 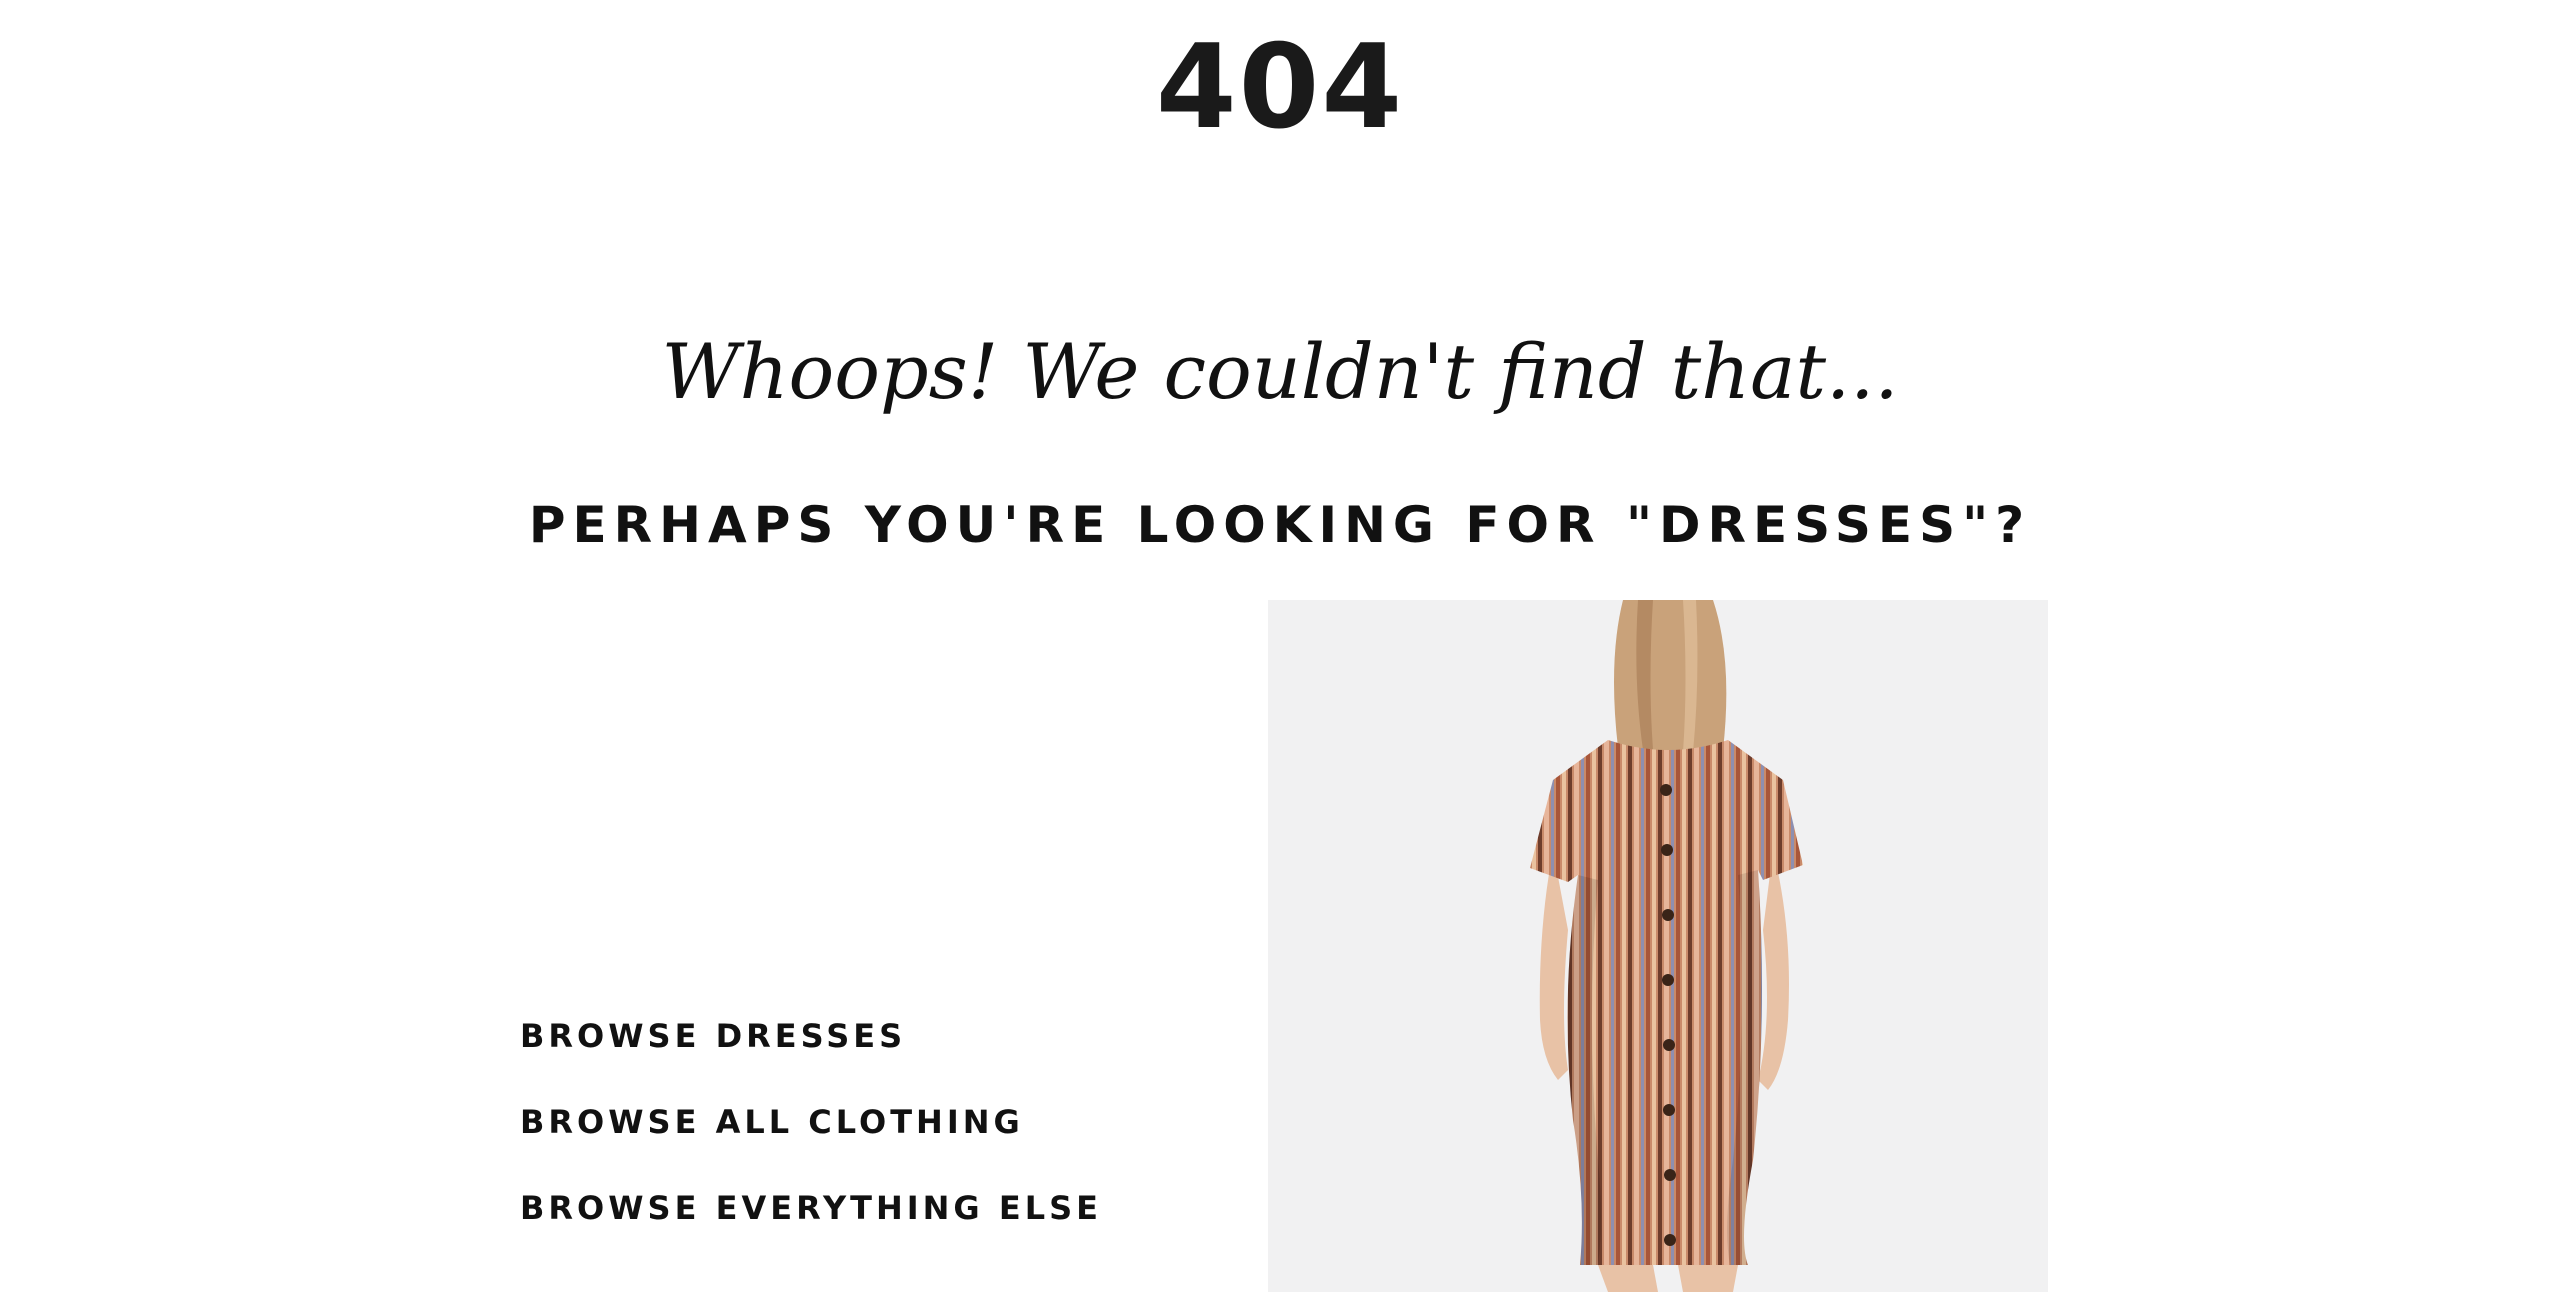 What do you see at coordinates (1708, 1278) in the screenshot?
I see `right-leg` at bounding box center [1708, 1278].